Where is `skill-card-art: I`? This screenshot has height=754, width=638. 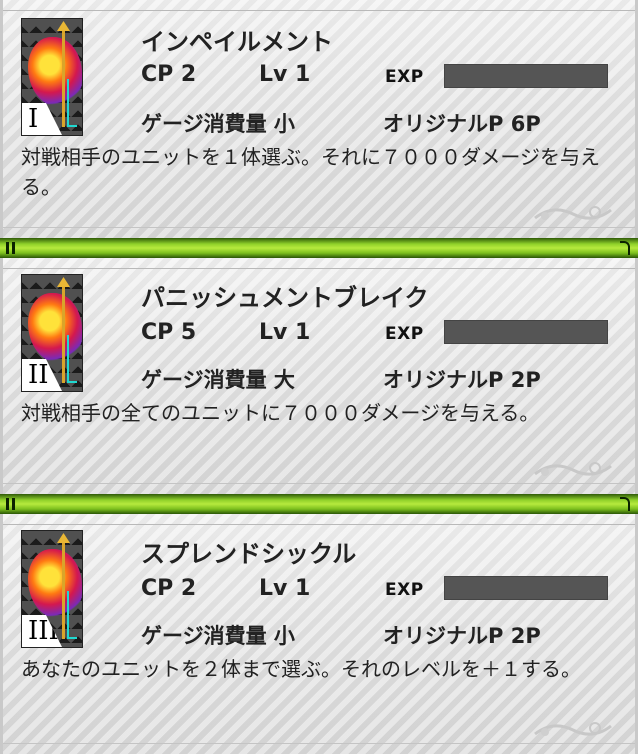 skill-card-art: I is located at coordinates (52, 77).